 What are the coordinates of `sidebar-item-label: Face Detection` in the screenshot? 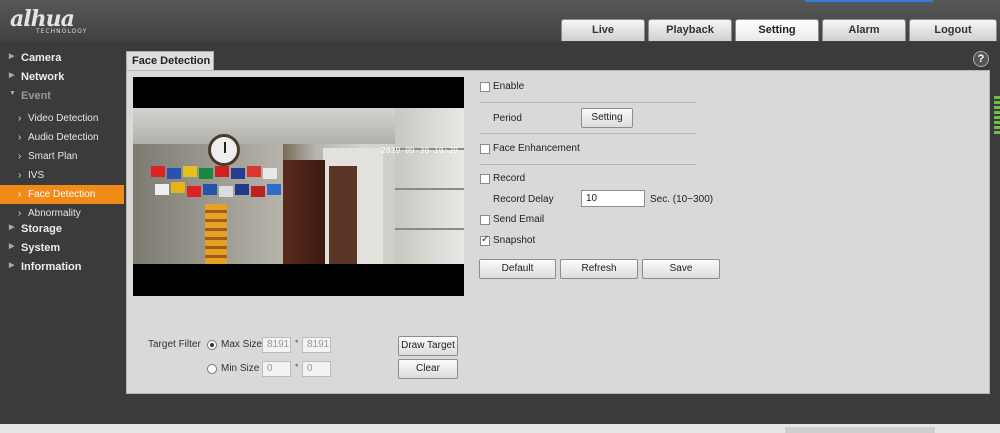 It's located at (62, 194).